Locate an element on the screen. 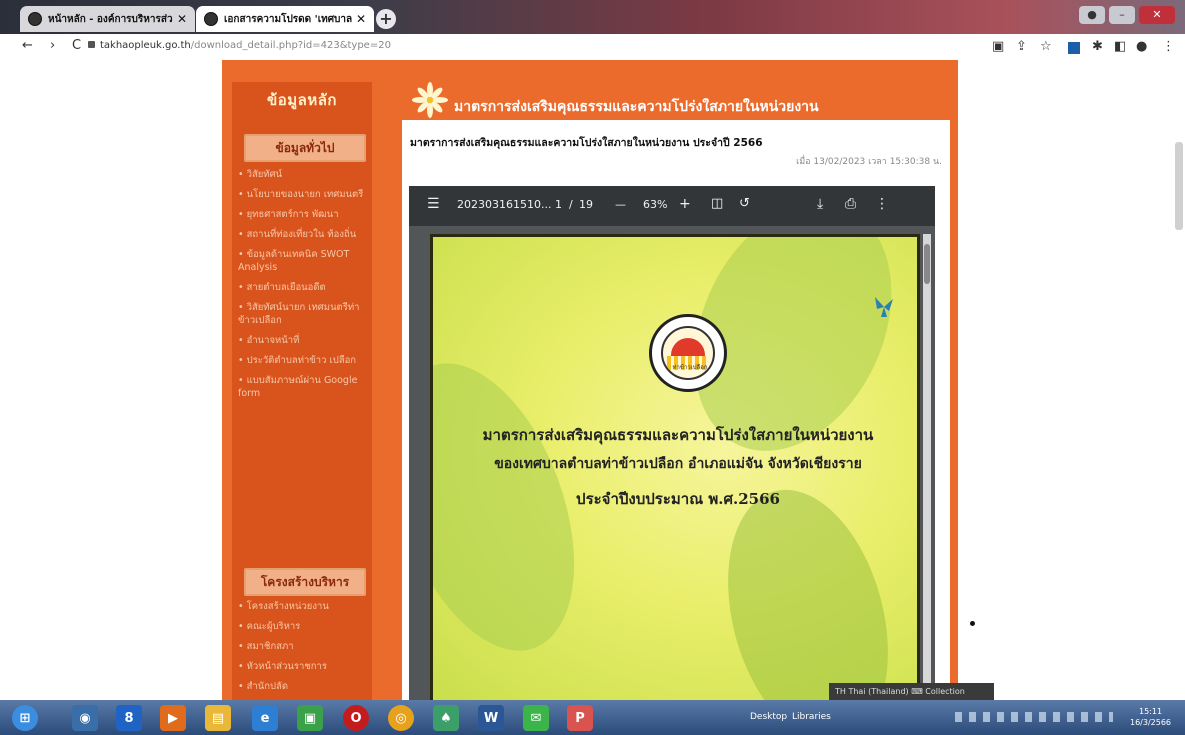 The width and height of the screenshot is (1185, 735). sidebar-link: ข้อมูลด้านเทคนิค SWOT Analysis is located at coordinates (303, 261).